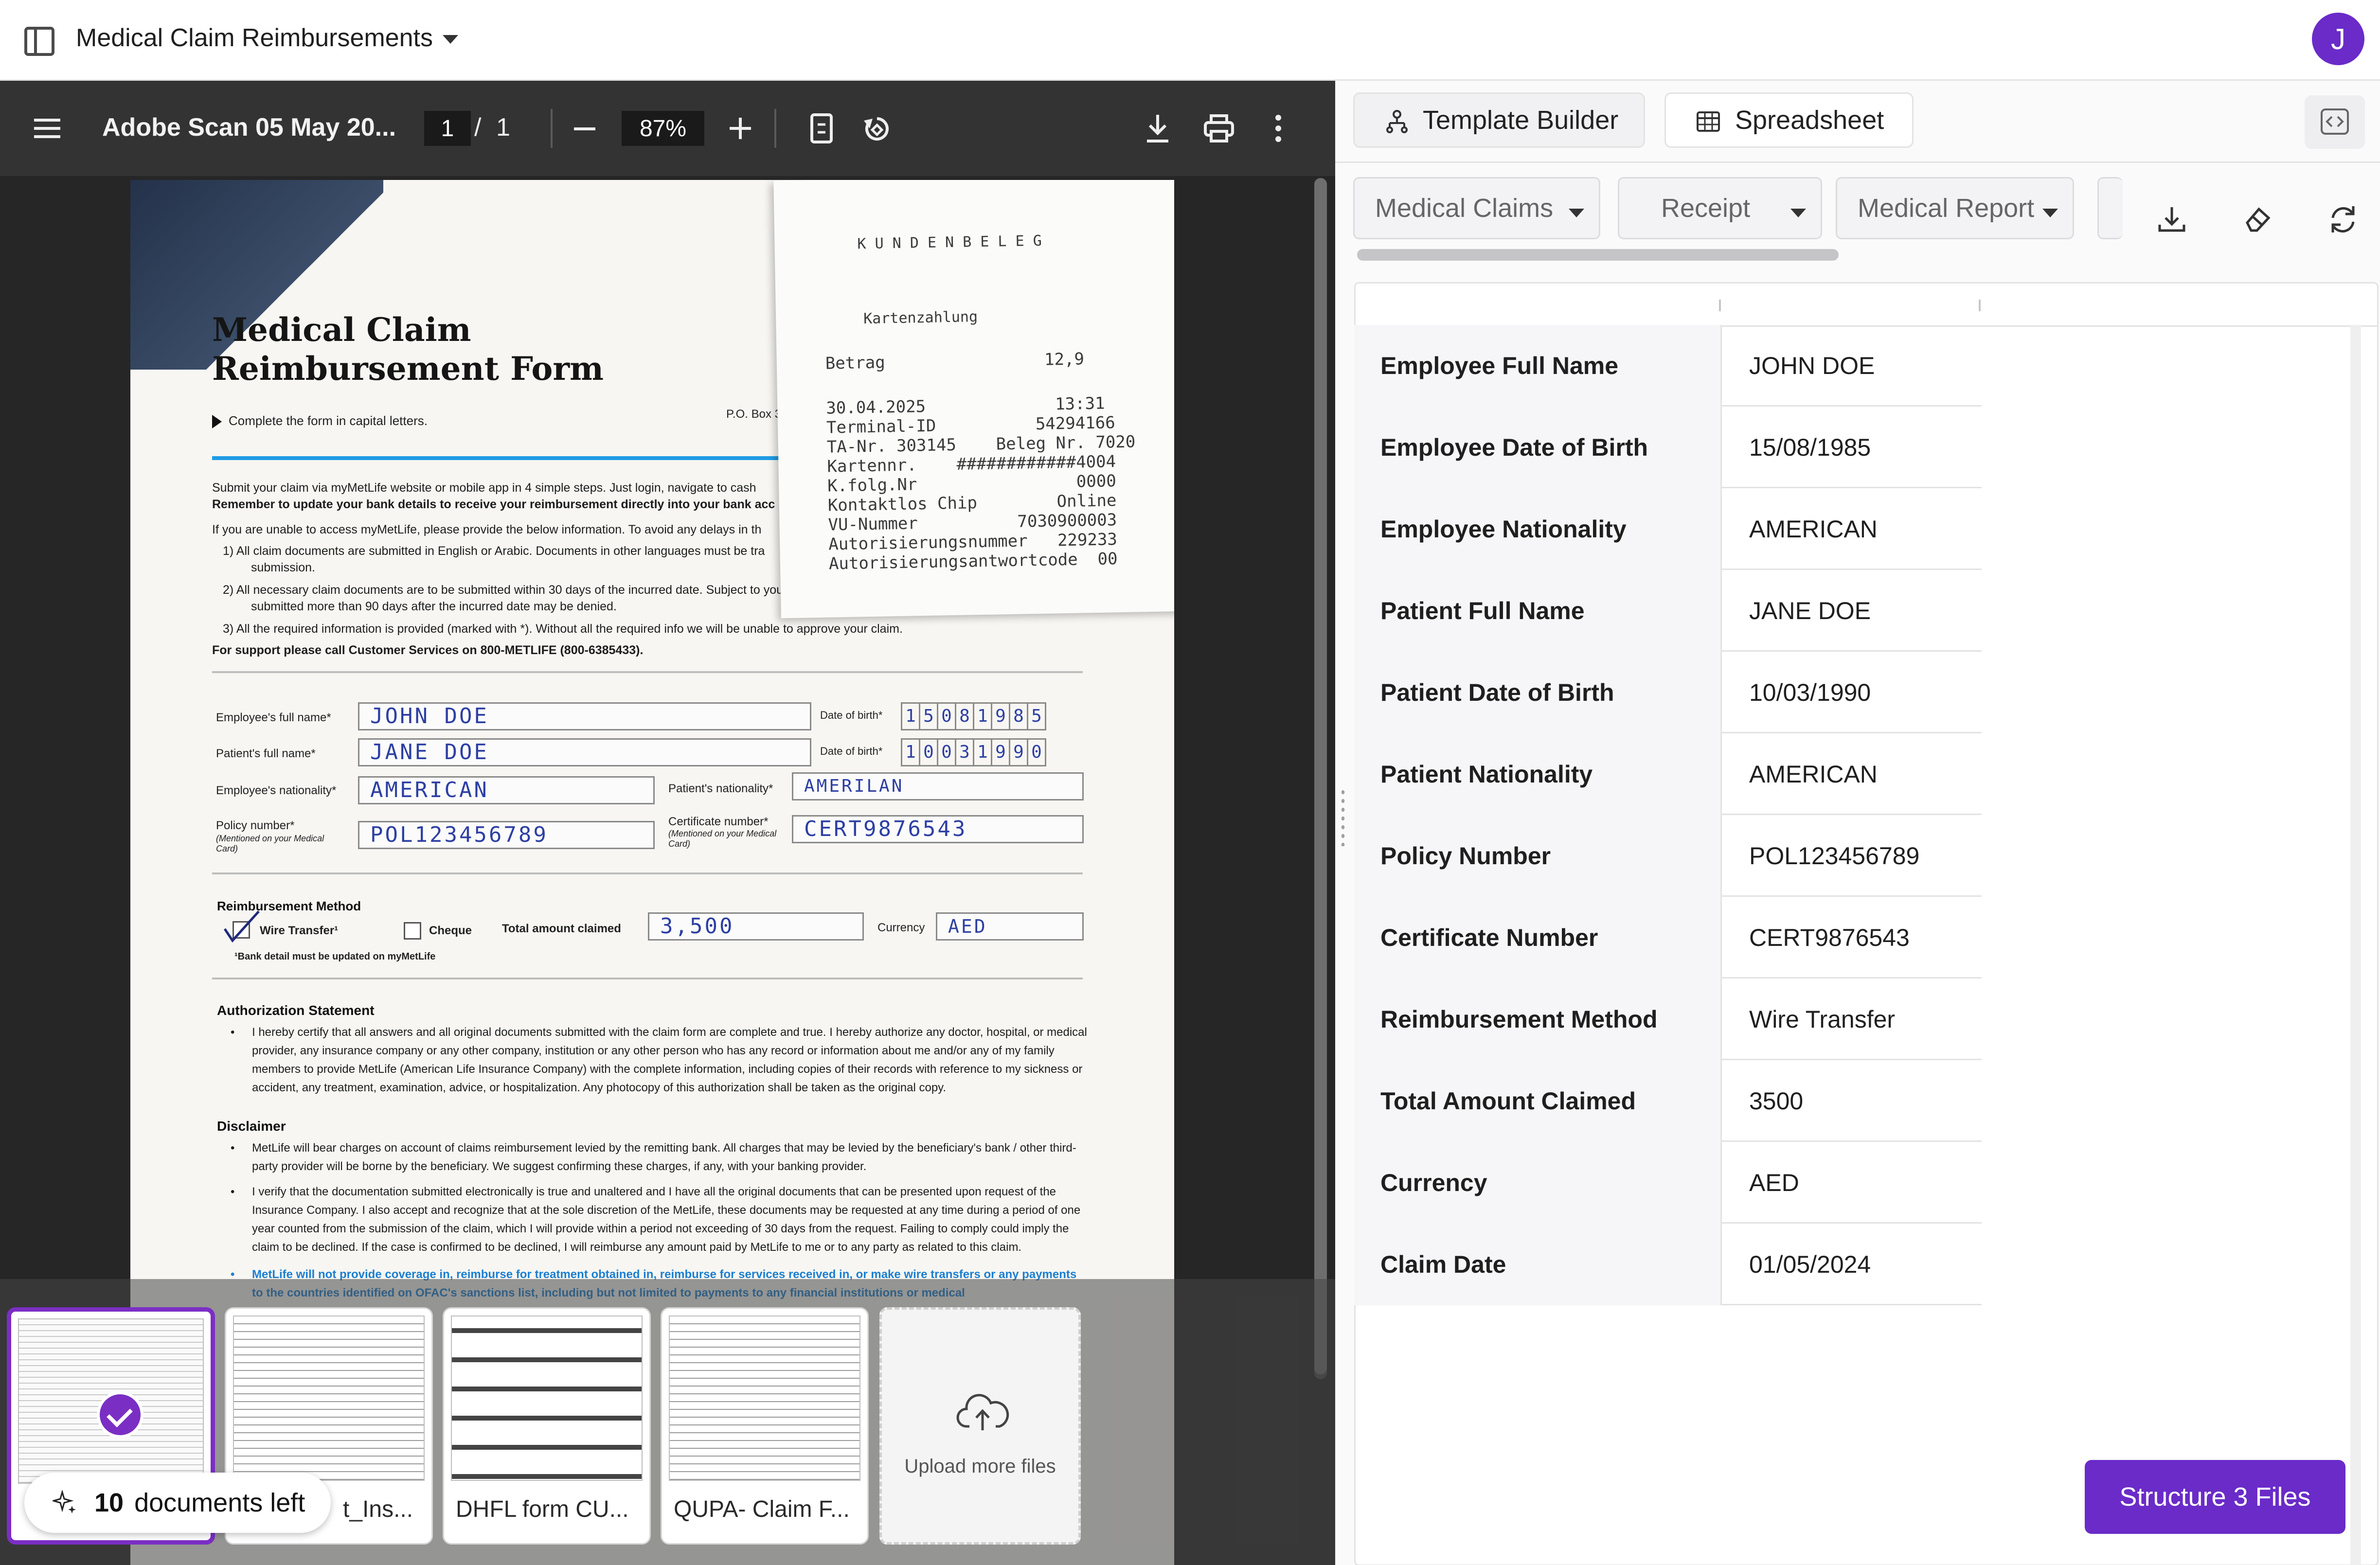 This screenshot has width=2380, height=1565. I want to click on rotate-icon, so click(877, 129).